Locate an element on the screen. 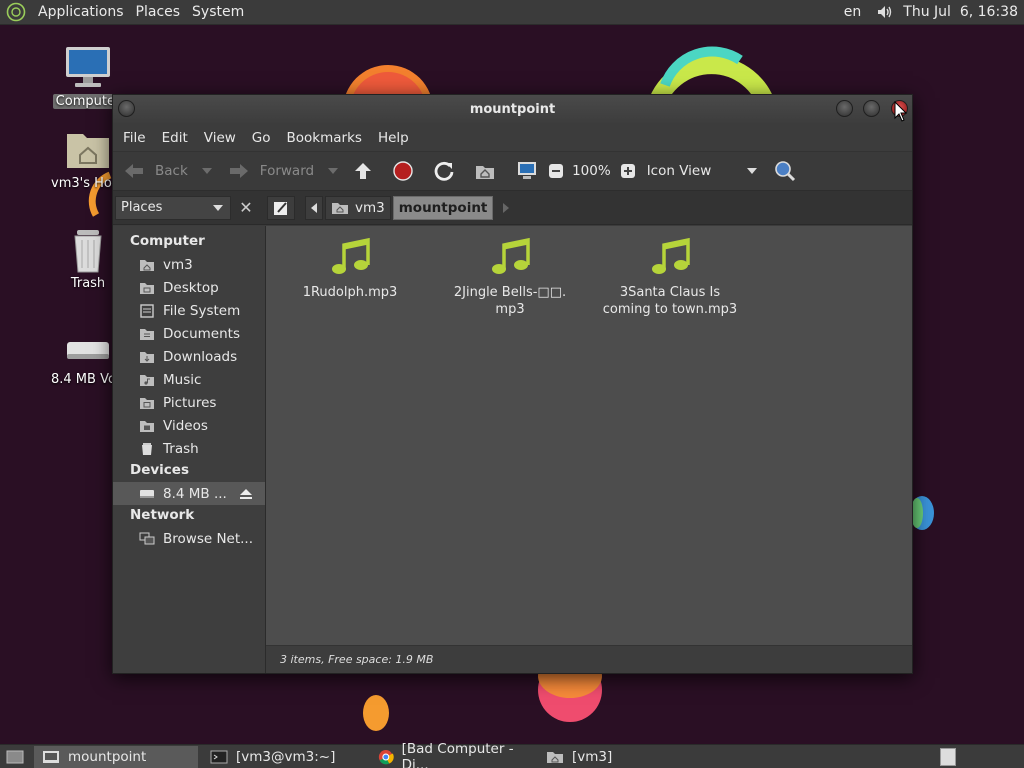 The image size is (1024, 768). videos-folder-icon is located at coordinates (147, 426).